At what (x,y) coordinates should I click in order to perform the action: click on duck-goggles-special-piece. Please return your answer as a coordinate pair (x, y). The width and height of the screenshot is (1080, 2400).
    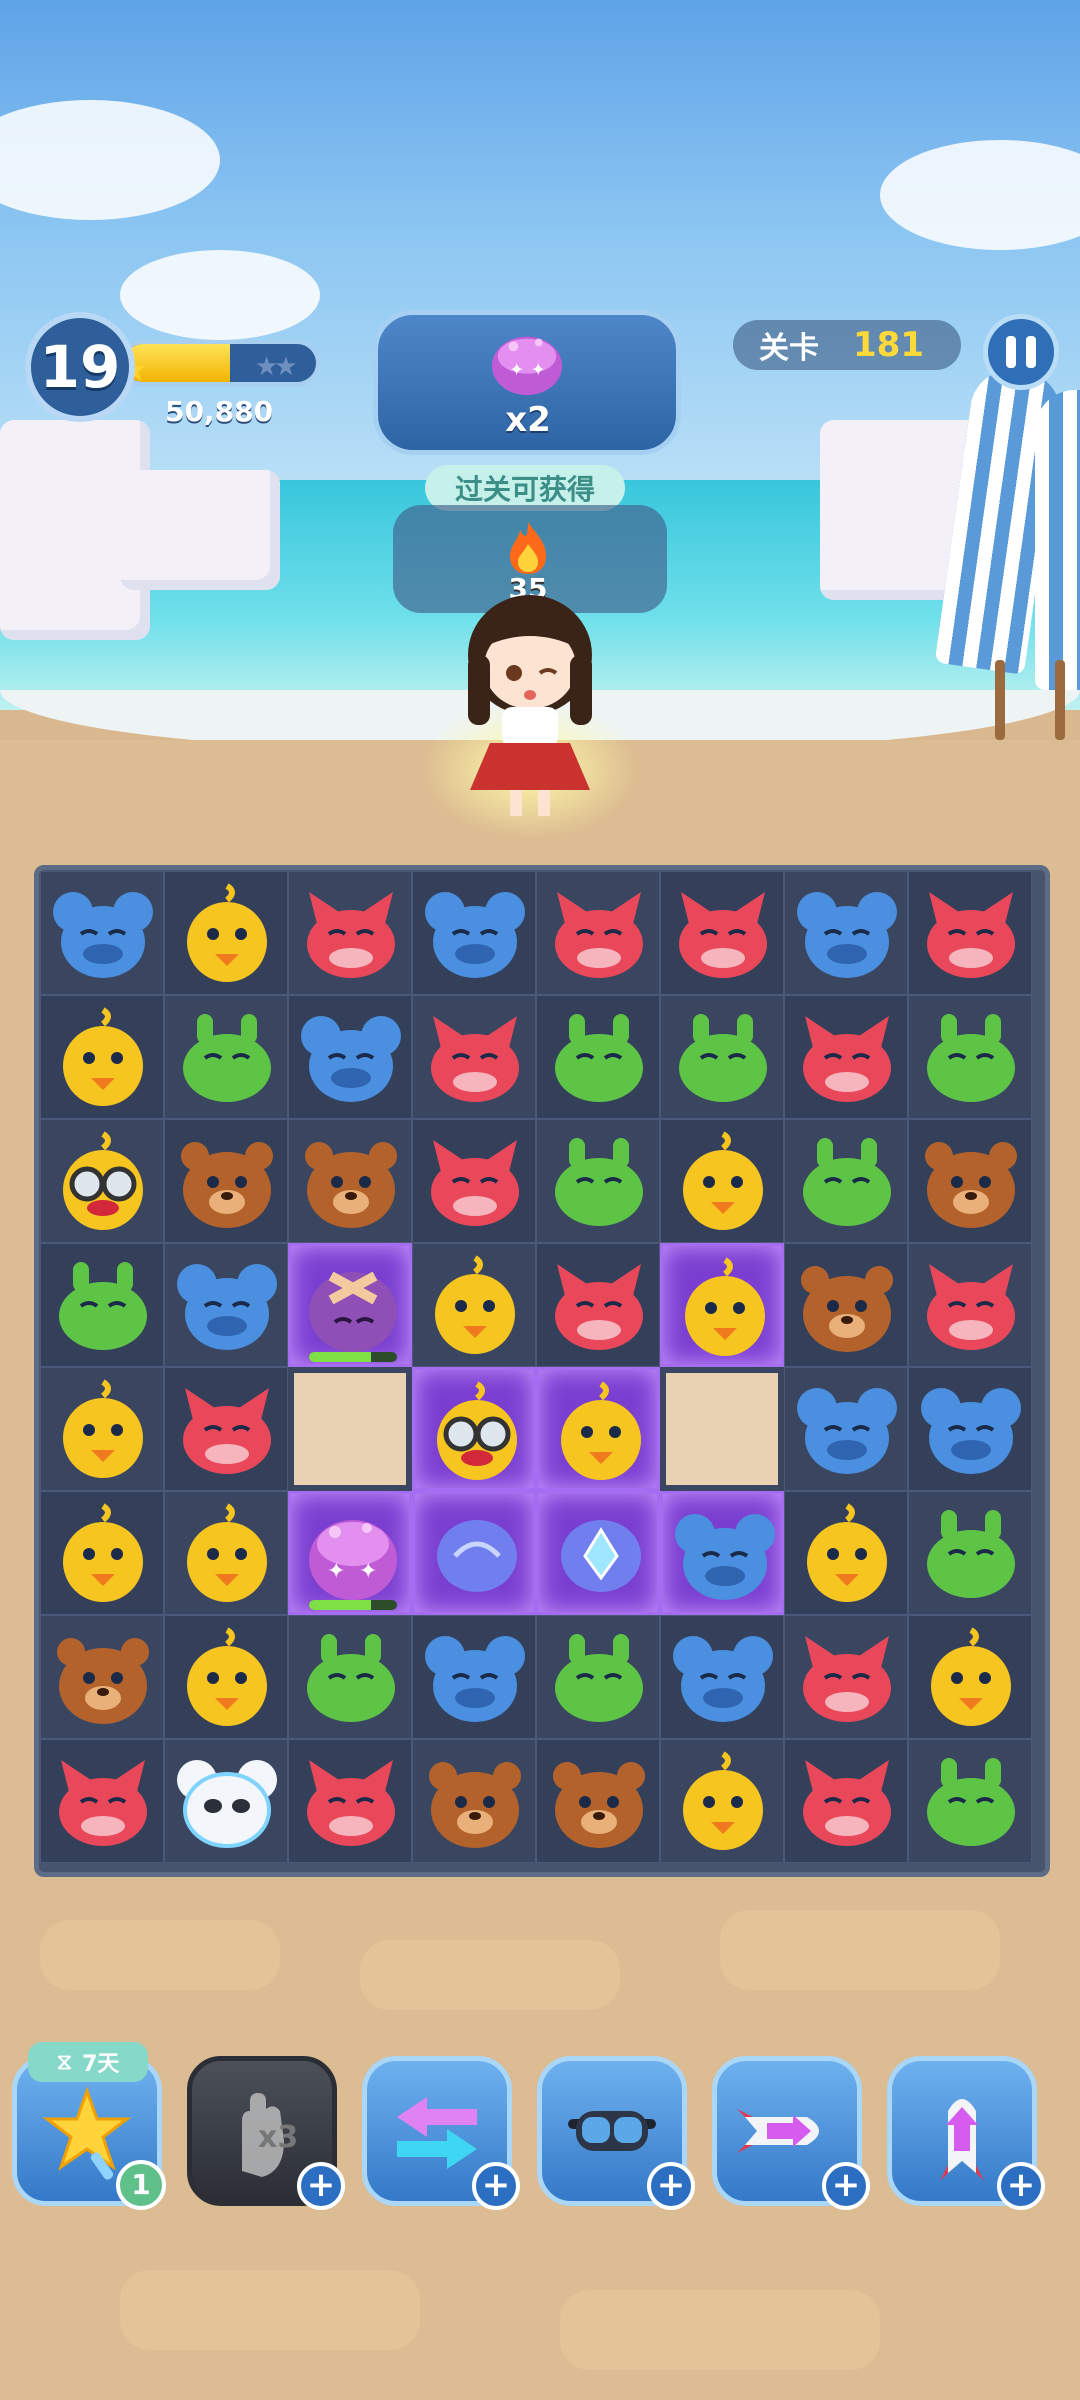
    Looking at the image, I should click on (103, 1182).